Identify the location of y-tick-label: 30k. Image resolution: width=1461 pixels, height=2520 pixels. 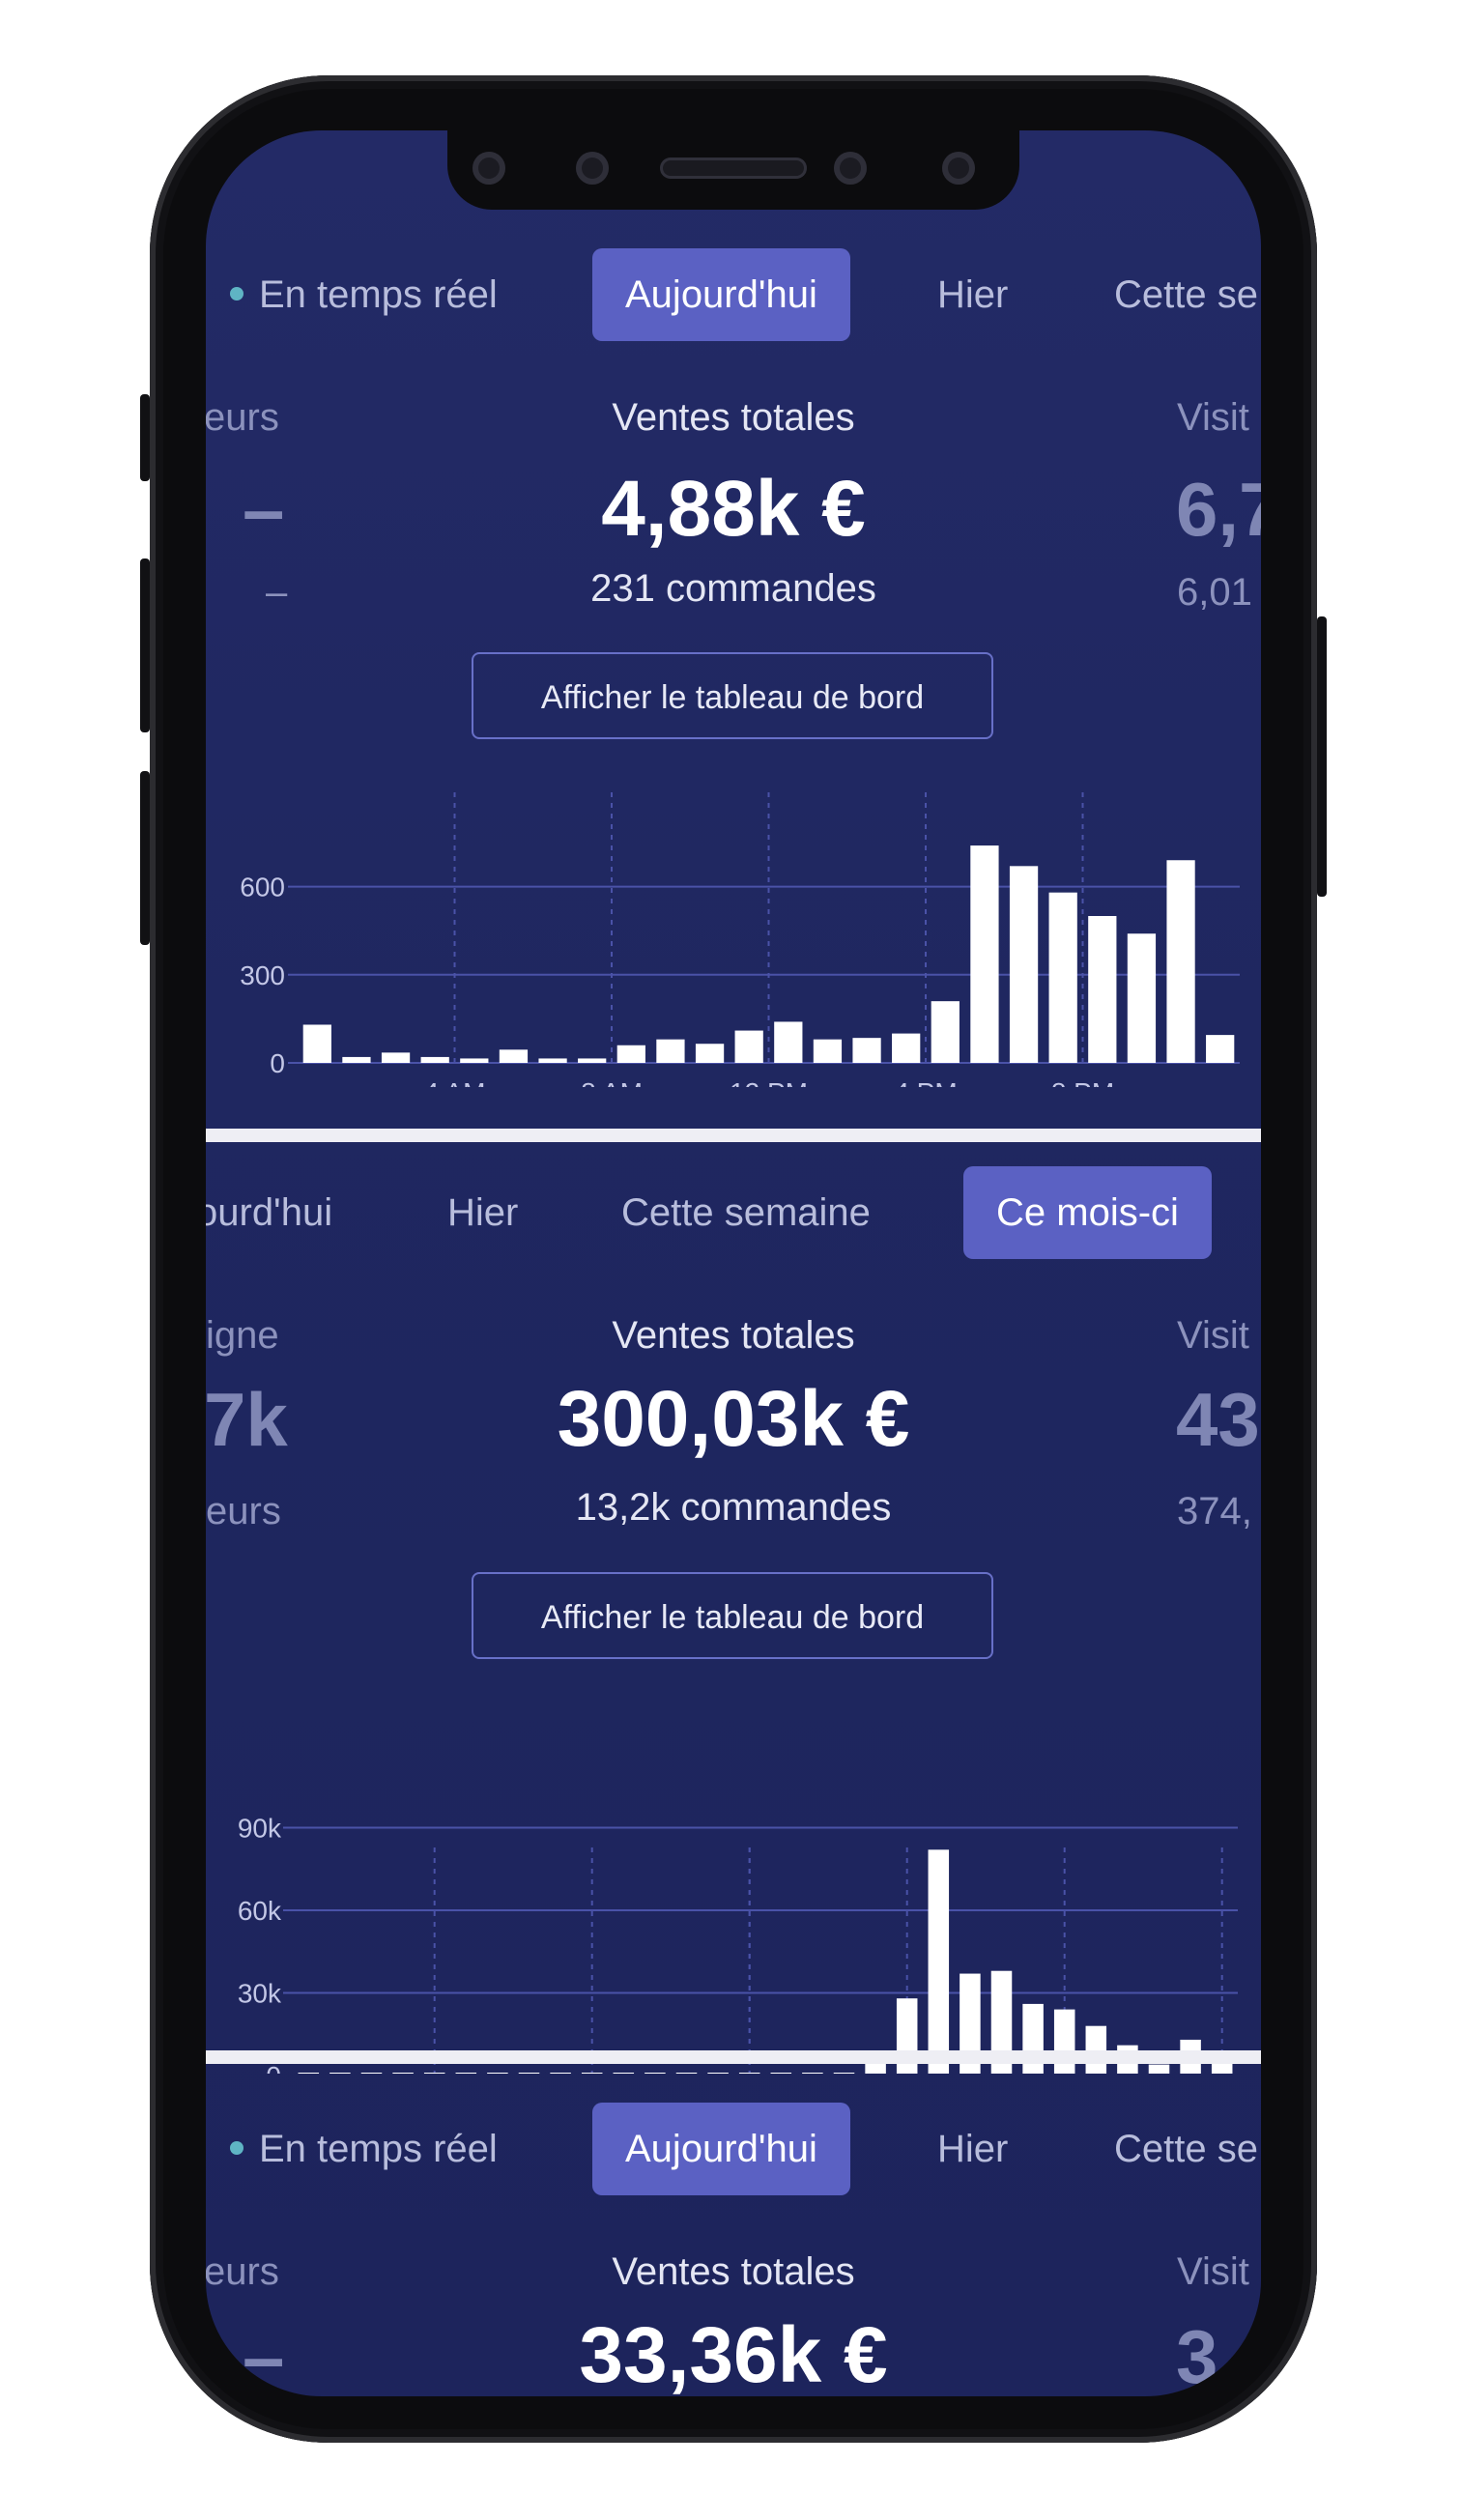
(260, 1994).